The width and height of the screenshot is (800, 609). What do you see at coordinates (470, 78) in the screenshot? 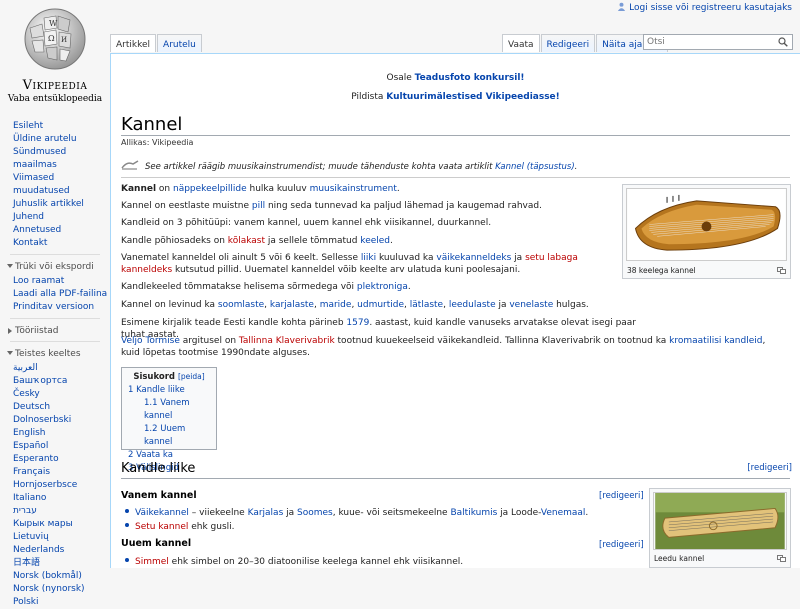
I see `notice-link-photo-contest: Teadusfoto konkursil!` at bounding box center [470, 78].